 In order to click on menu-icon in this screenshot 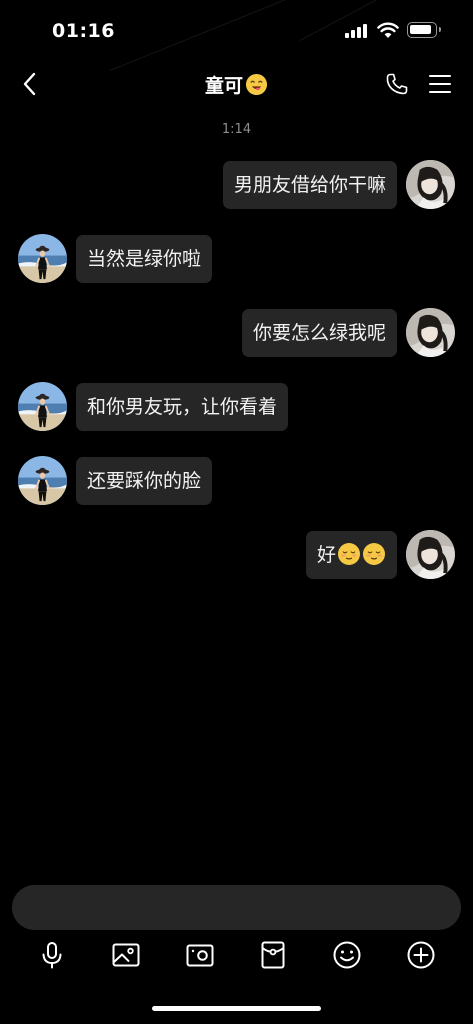, I will do `click(440, 84)`.